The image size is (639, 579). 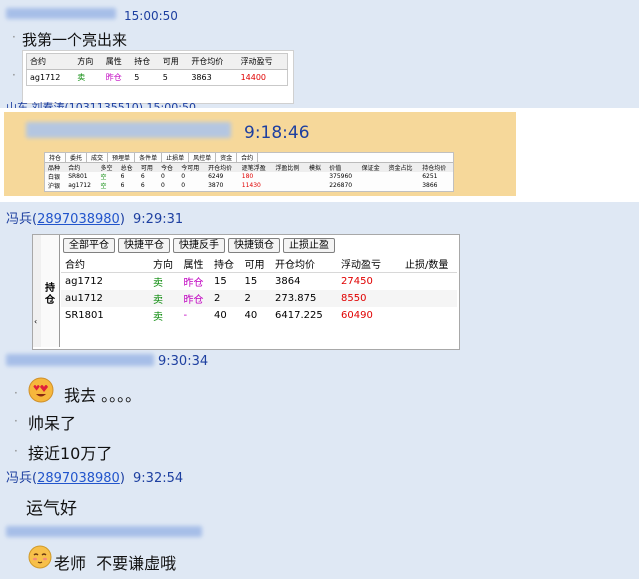 What do you see at coordinates (190, 168) in the screenshot?
I see `header-cell: 今可用` at bounding box center [190, 168].